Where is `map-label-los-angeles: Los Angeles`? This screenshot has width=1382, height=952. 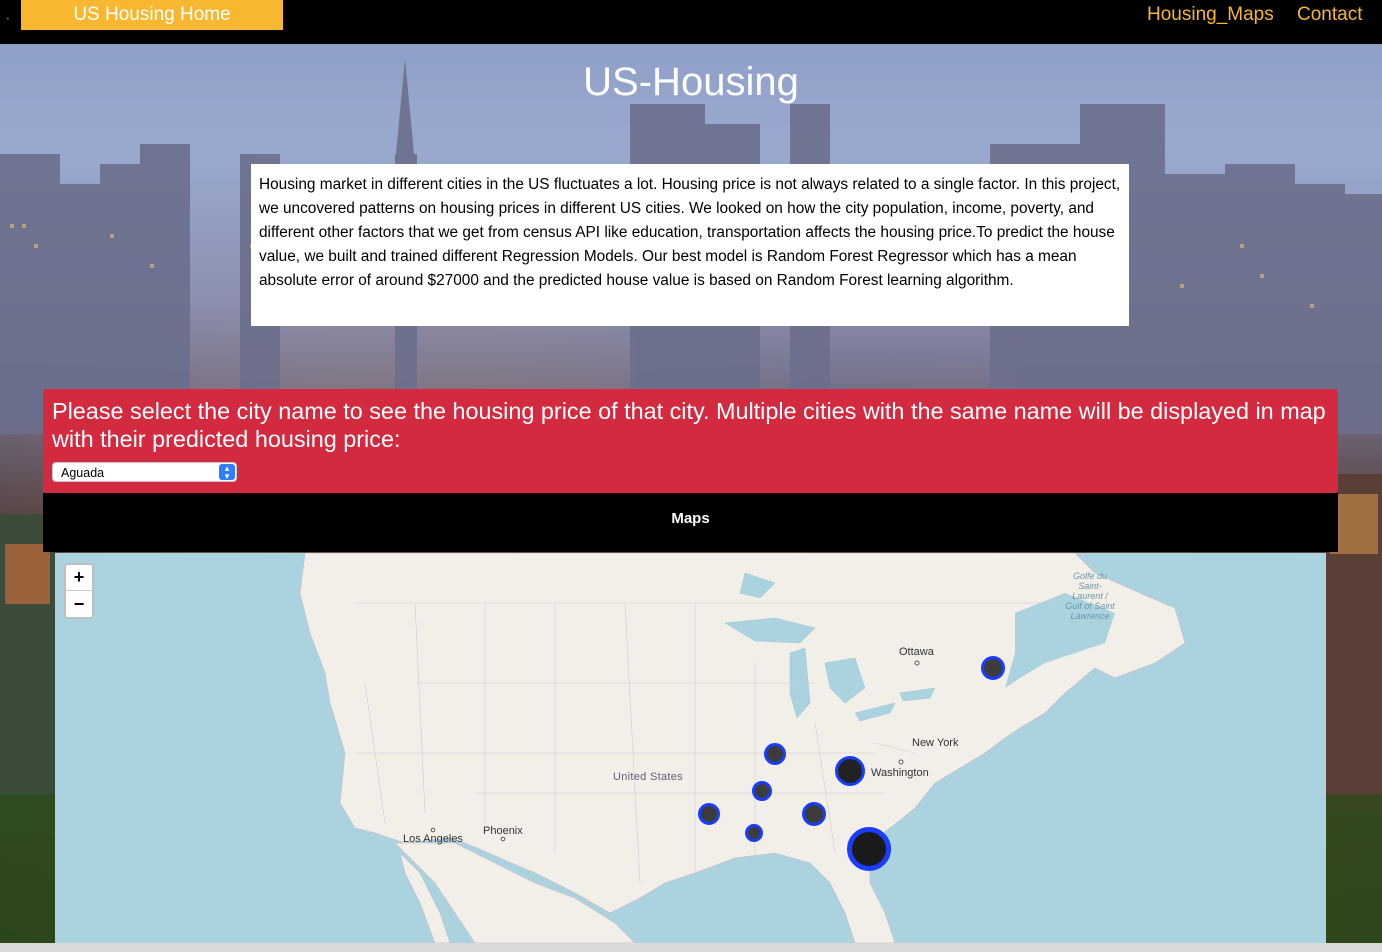
map-label-los-angeles: Los Angeles is located at coordinates (433, 839).